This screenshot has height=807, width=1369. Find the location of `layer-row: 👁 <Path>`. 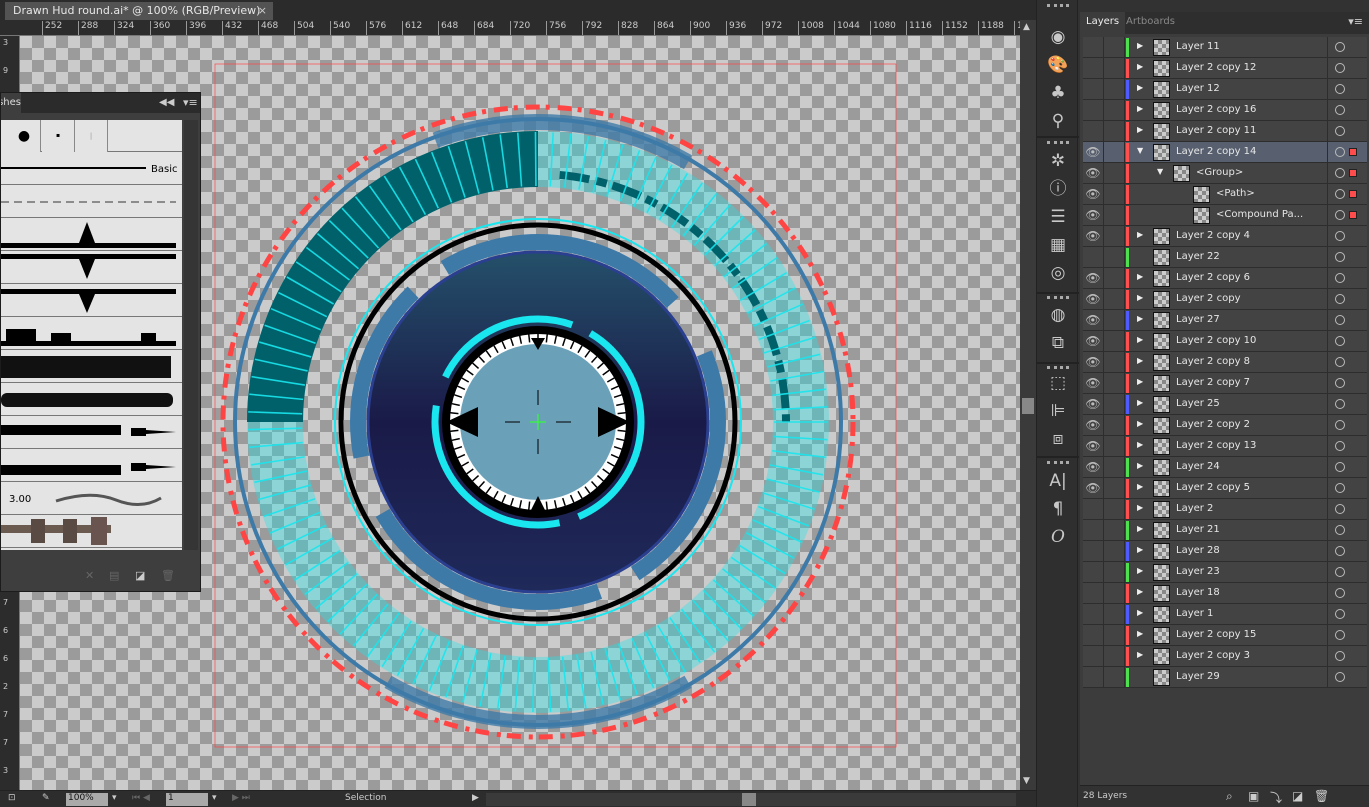

layer-row: 👁 <Path> is located at coordinates (1225, 194).